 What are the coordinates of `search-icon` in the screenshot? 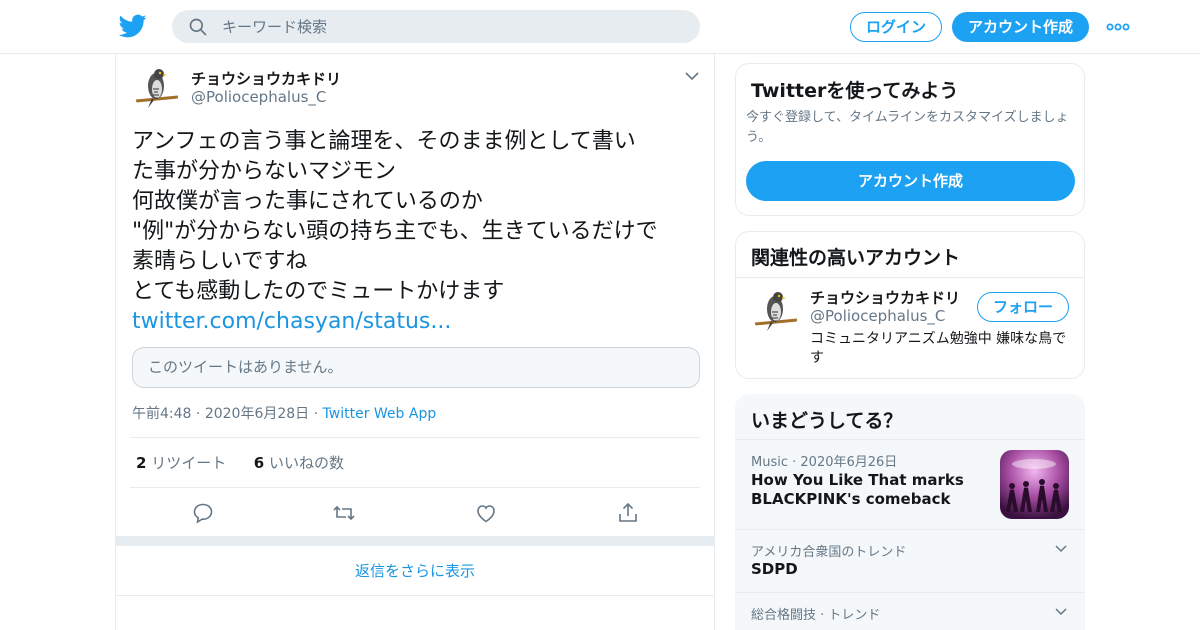 It's located at (198, 27).